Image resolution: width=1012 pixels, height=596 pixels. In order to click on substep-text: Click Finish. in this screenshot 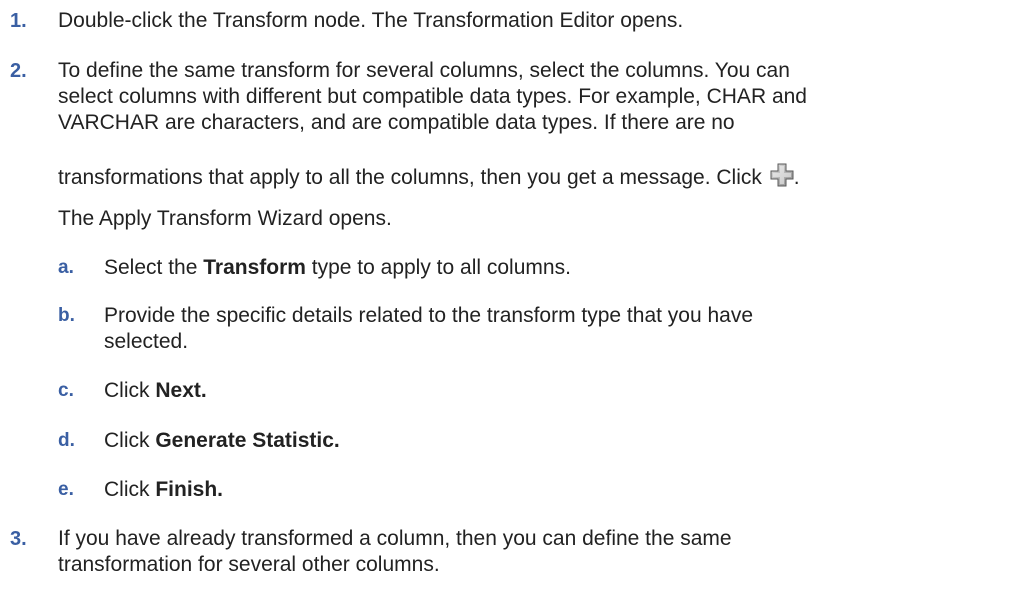, I will do `click(164, 489)`.